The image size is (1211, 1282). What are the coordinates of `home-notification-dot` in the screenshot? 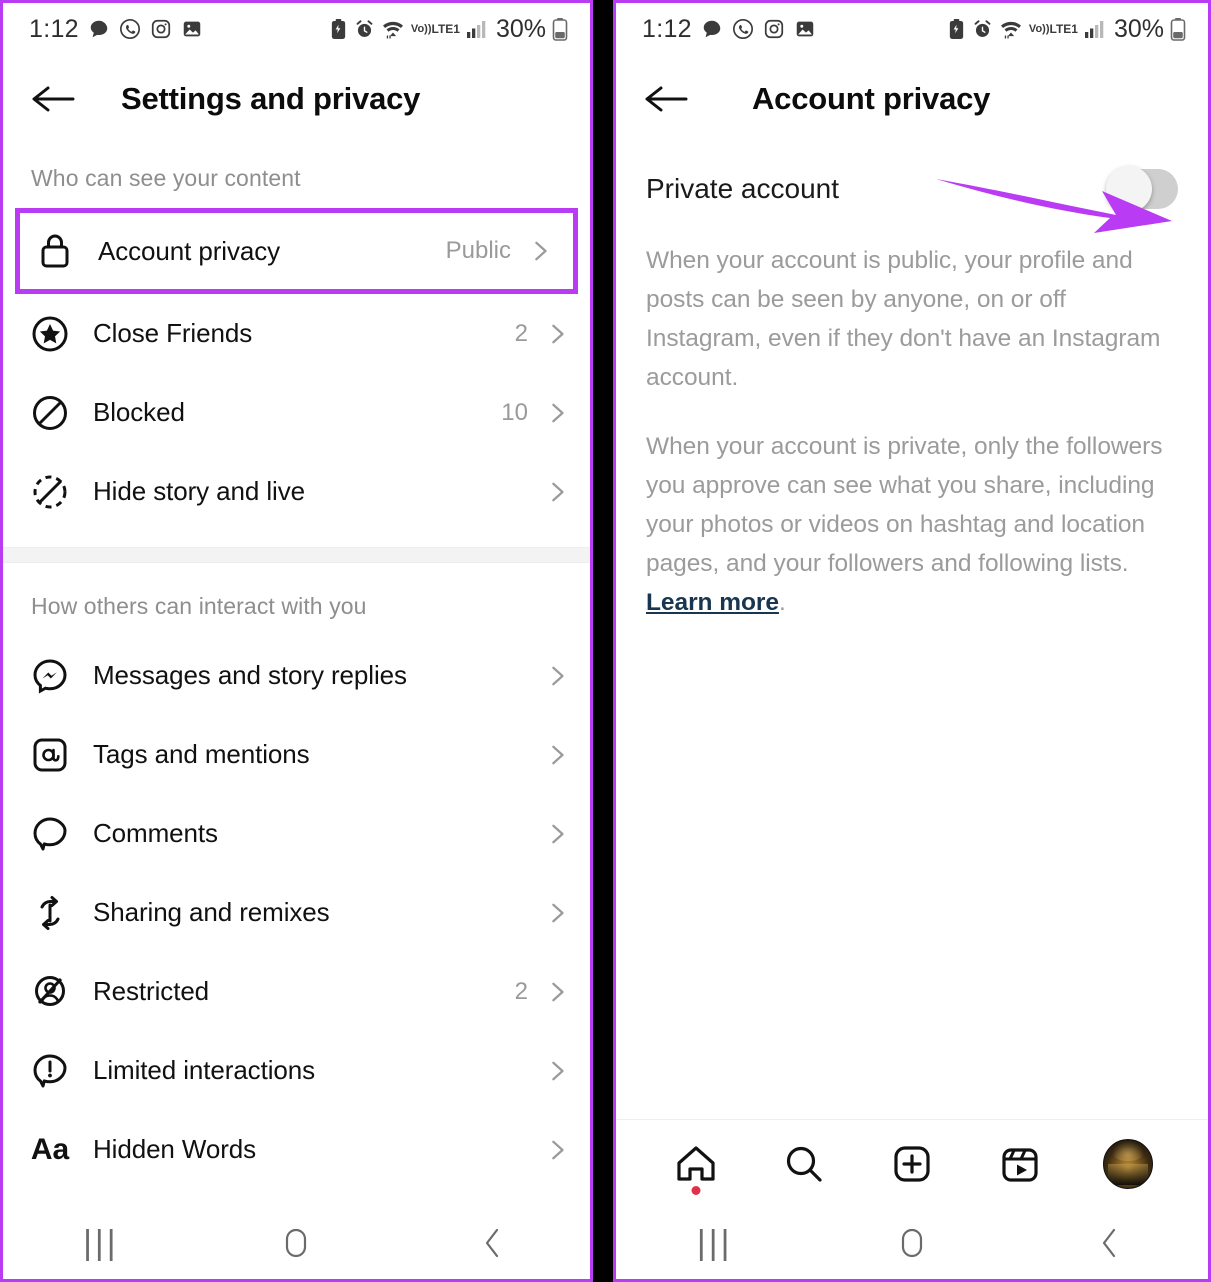 It's located at (696, 1190).